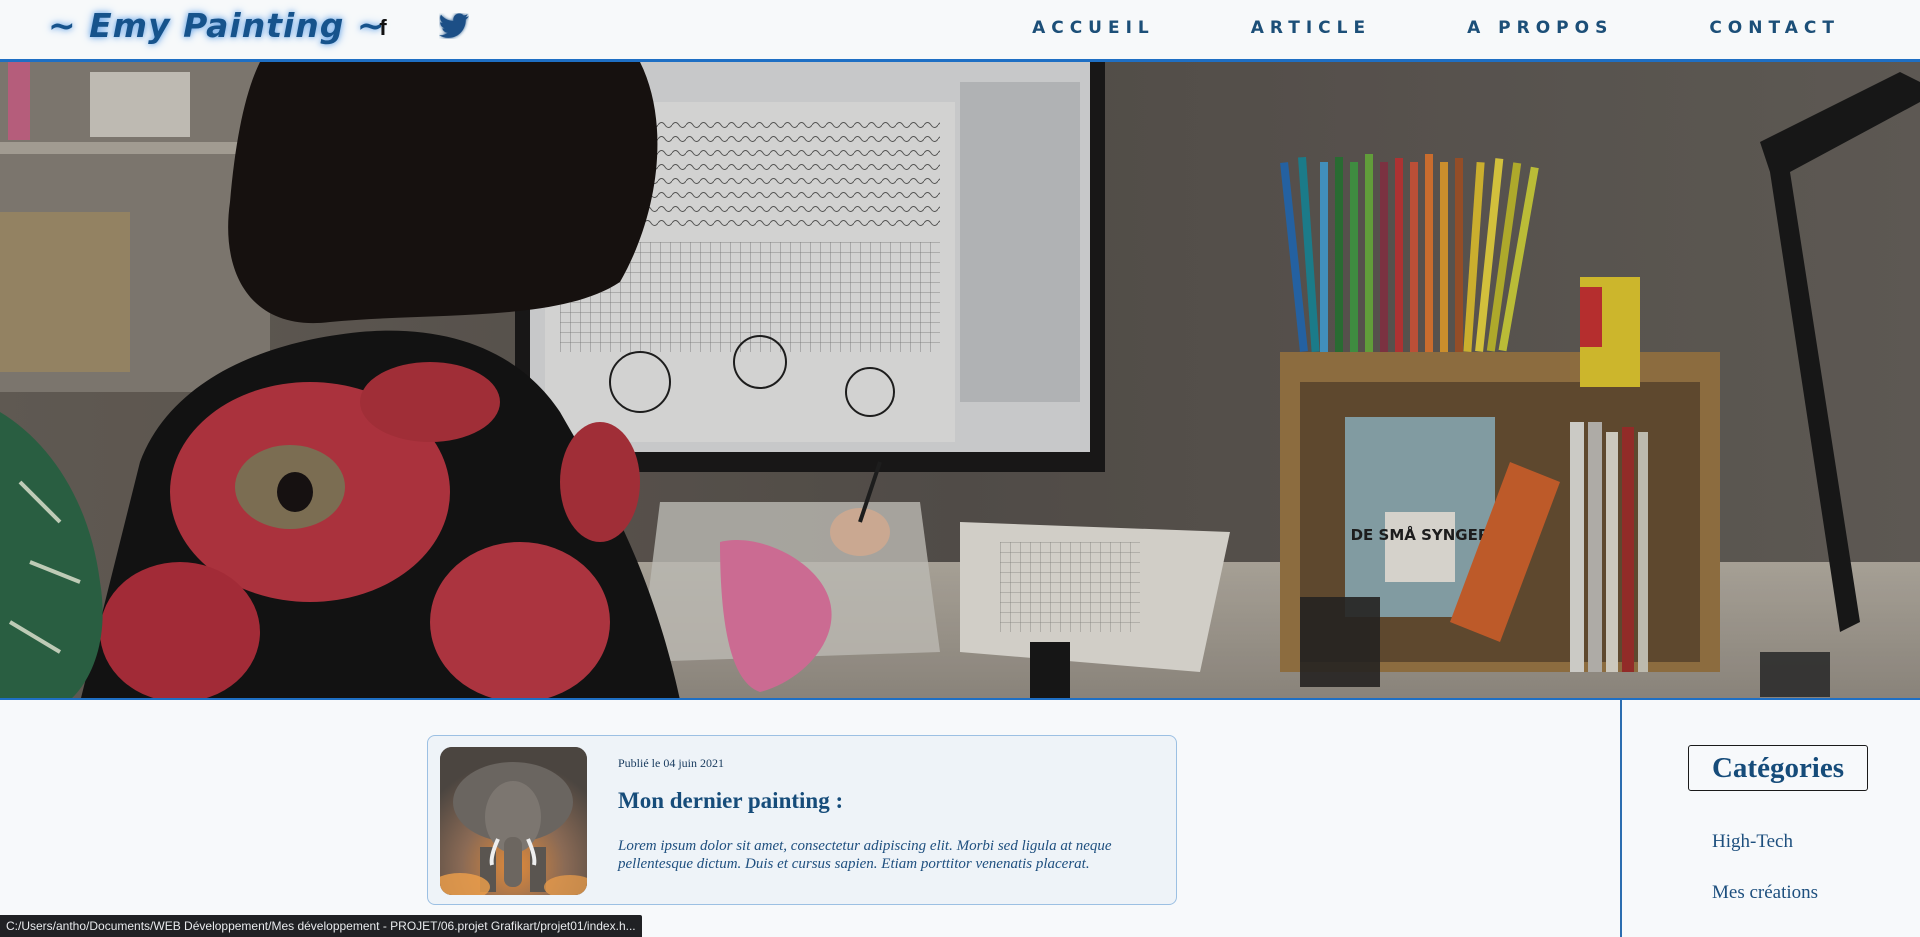 The width and height of the screenshot is (1920, 937). Describe the element at coordinates (383, 28) in the screenshot. I see `facebook-icon: f` at that location.